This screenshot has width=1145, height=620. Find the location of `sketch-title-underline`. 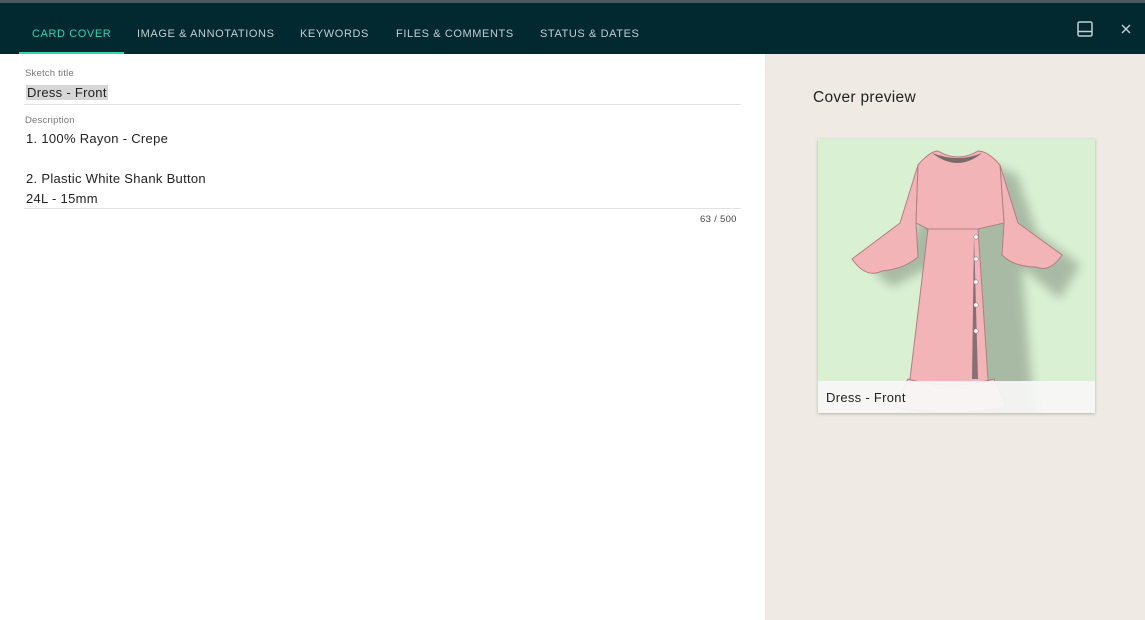

sketch-title-underline is located at coordinates (382, 104).